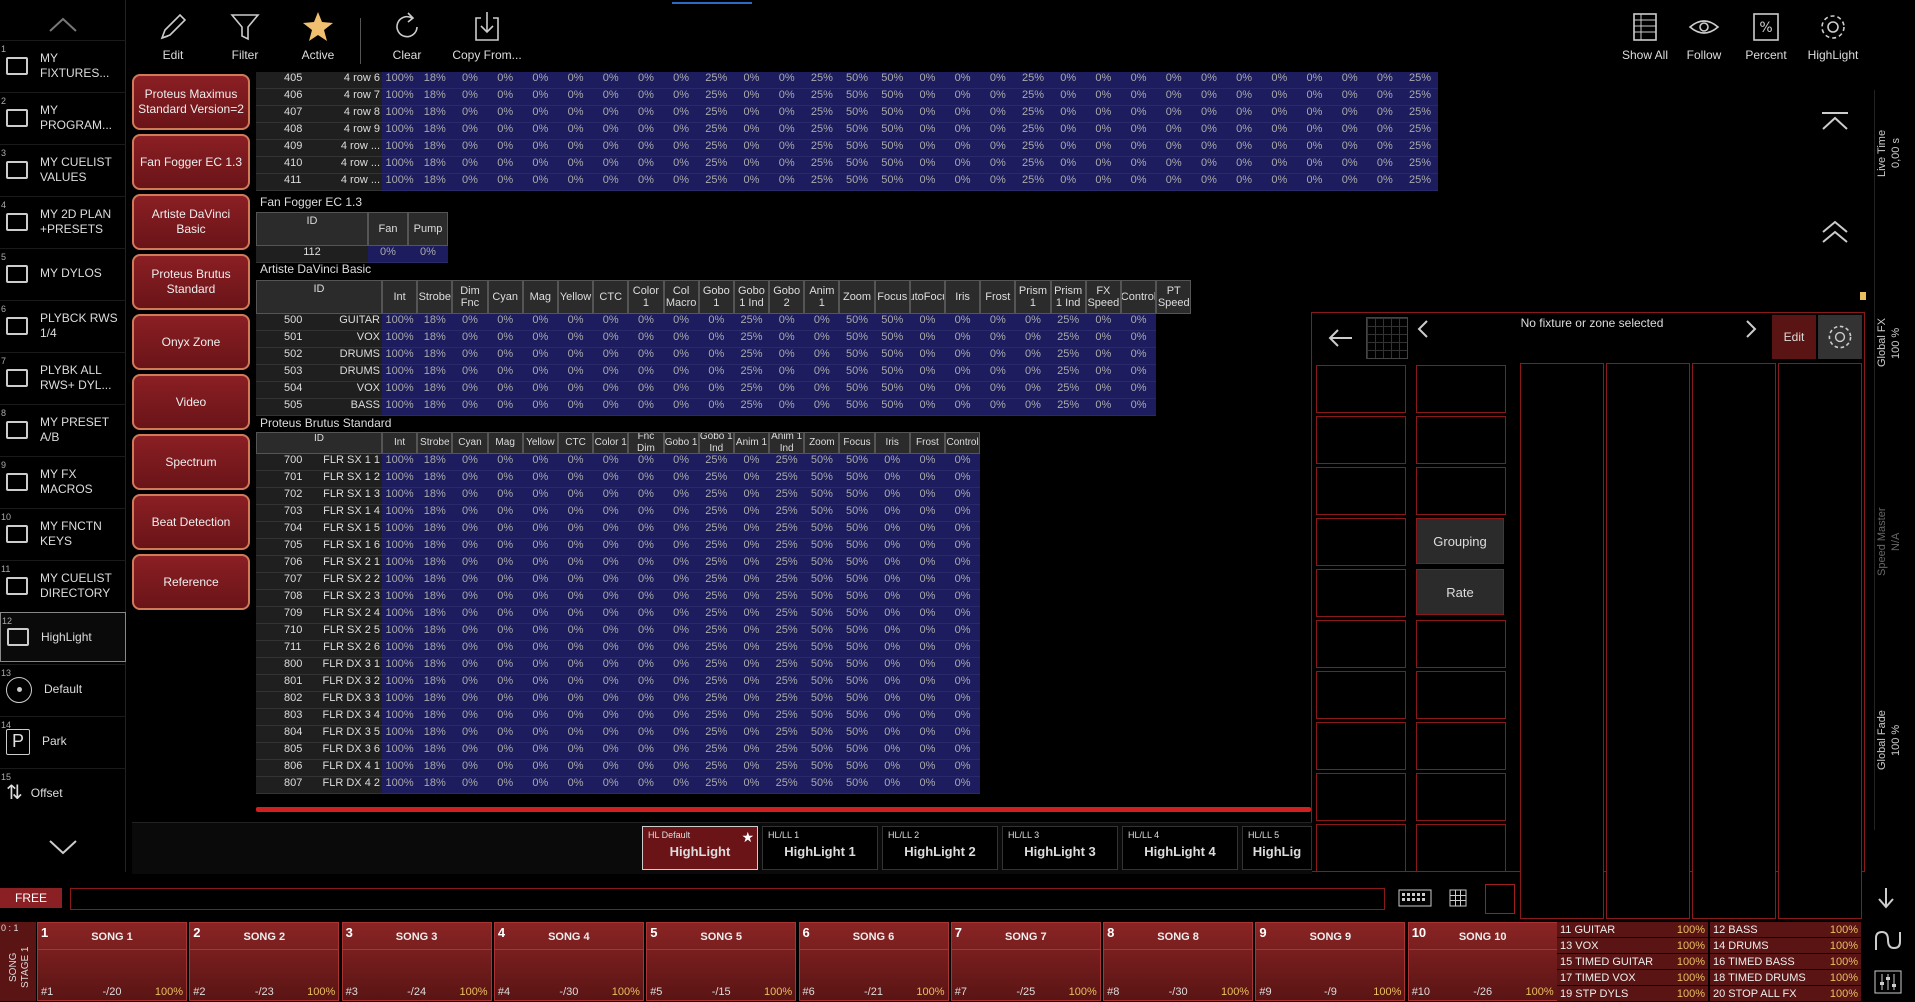 This screenshot has height=1002, width=1915. Describe the element at coordinates (1785, 994) in the screenshot. I see `mini-cue-button: 20 STOP ALL FX 100%` at that location.